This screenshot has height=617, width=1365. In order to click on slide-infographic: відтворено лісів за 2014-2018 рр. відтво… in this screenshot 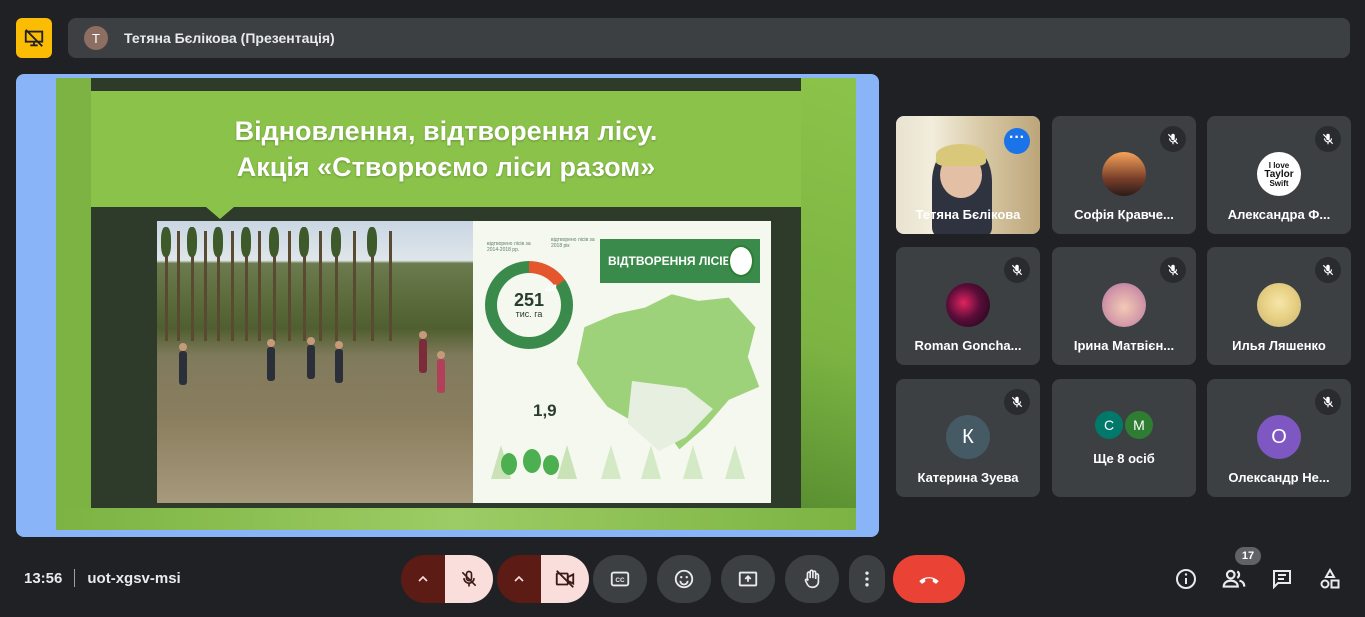, I will do `click(622, 362)`.